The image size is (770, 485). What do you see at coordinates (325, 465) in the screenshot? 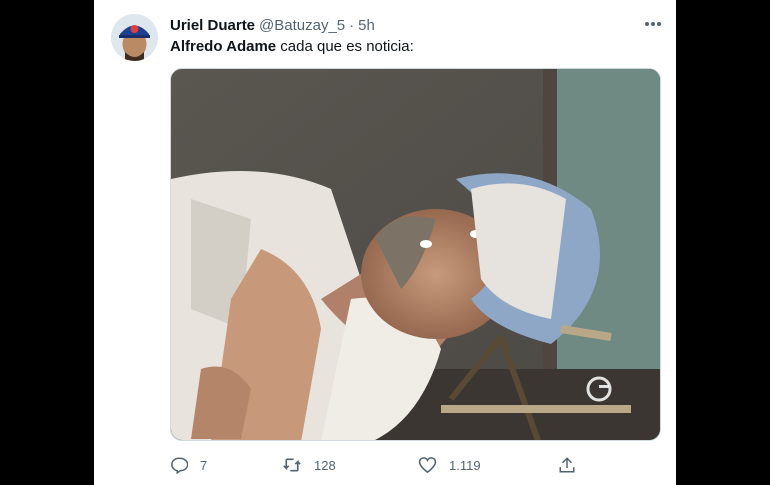
I see `retweet-count: 128` at bounding box center [325, 465].